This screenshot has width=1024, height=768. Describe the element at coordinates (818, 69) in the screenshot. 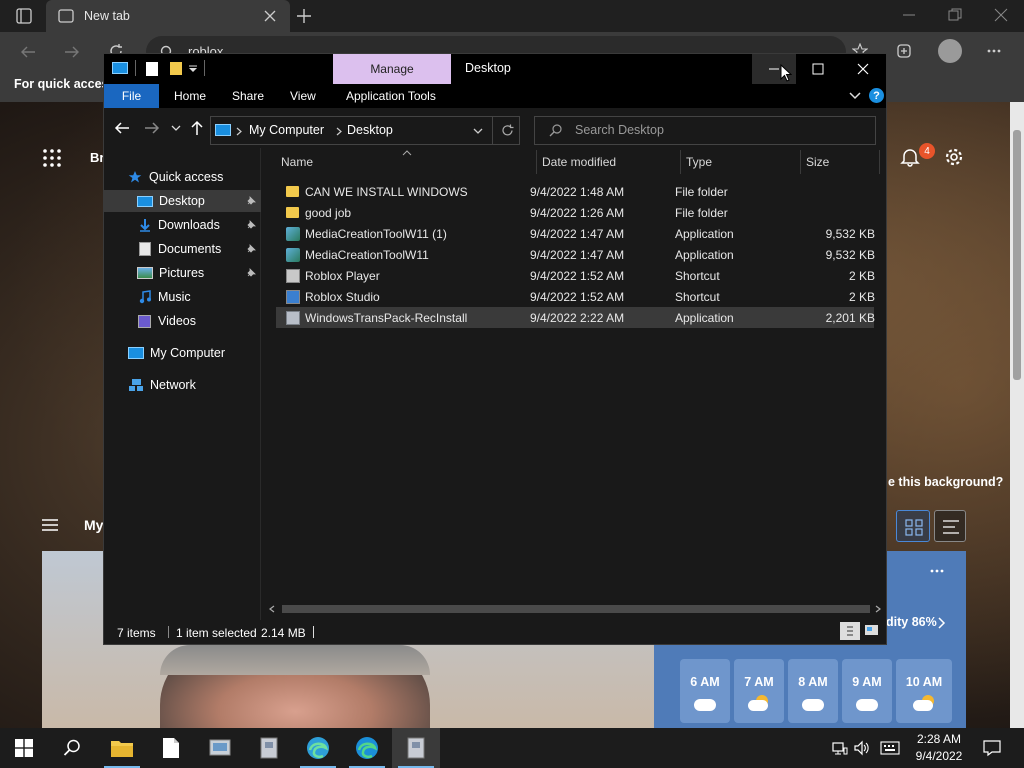

I see `explorer-maximize-button` at that location.